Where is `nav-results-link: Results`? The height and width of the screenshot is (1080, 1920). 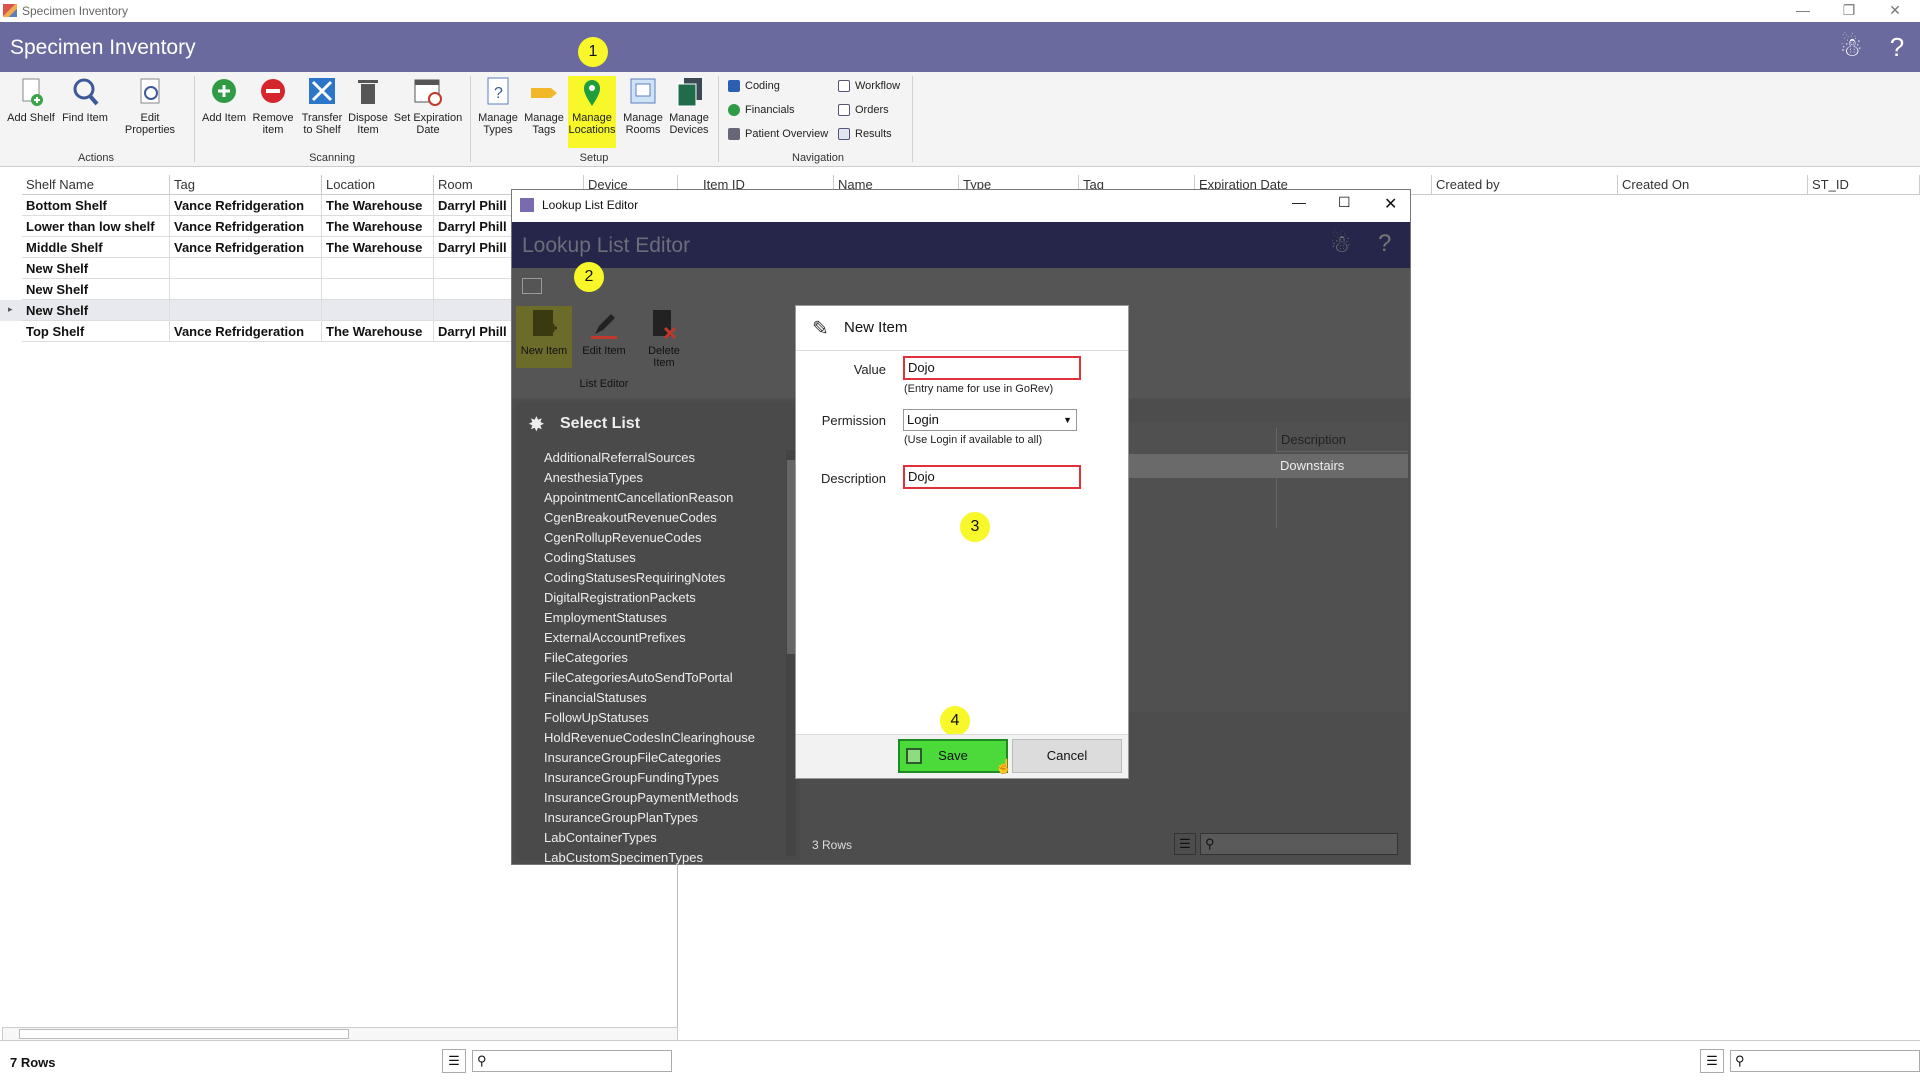
nav-results-link: Results is located at coordinates (865, 134).